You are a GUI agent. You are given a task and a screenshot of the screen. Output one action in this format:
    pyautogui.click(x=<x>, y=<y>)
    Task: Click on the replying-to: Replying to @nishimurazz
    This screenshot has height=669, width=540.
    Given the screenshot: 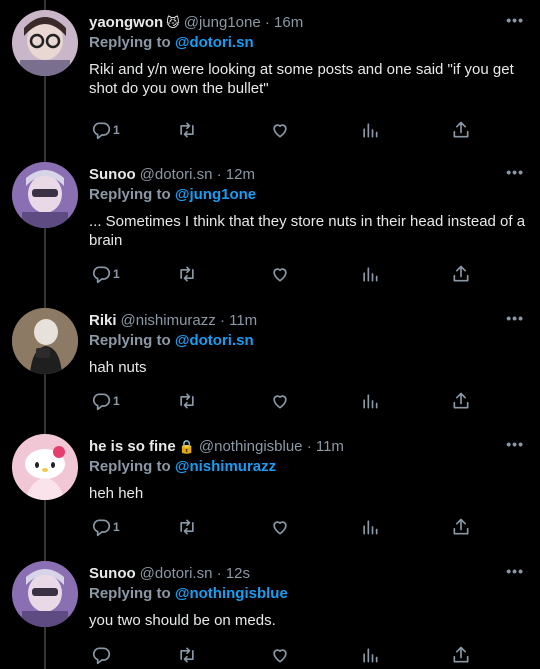 What is the action you would take?
    pyautogui.click(x=308, y=467)
    